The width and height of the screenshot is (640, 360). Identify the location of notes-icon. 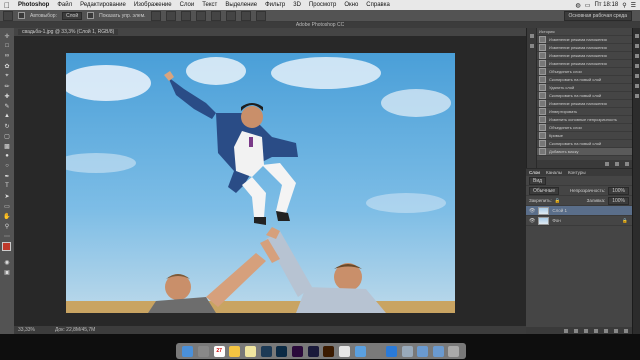
(250, 351).